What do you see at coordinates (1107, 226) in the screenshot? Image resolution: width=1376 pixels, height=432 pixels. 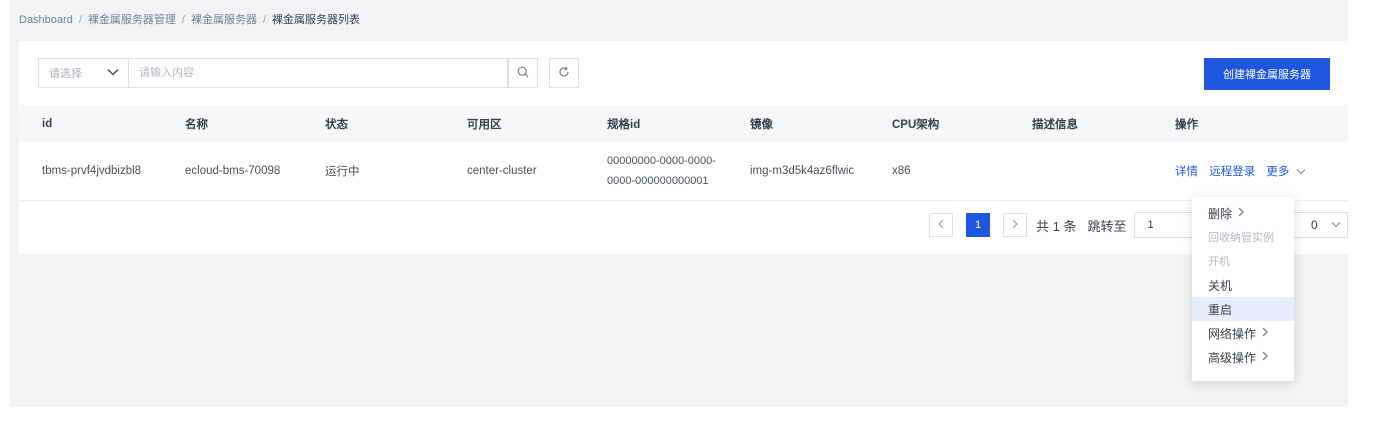 I see `pagination-jump-label: 跳转至` at bounding box center [1107, 226].